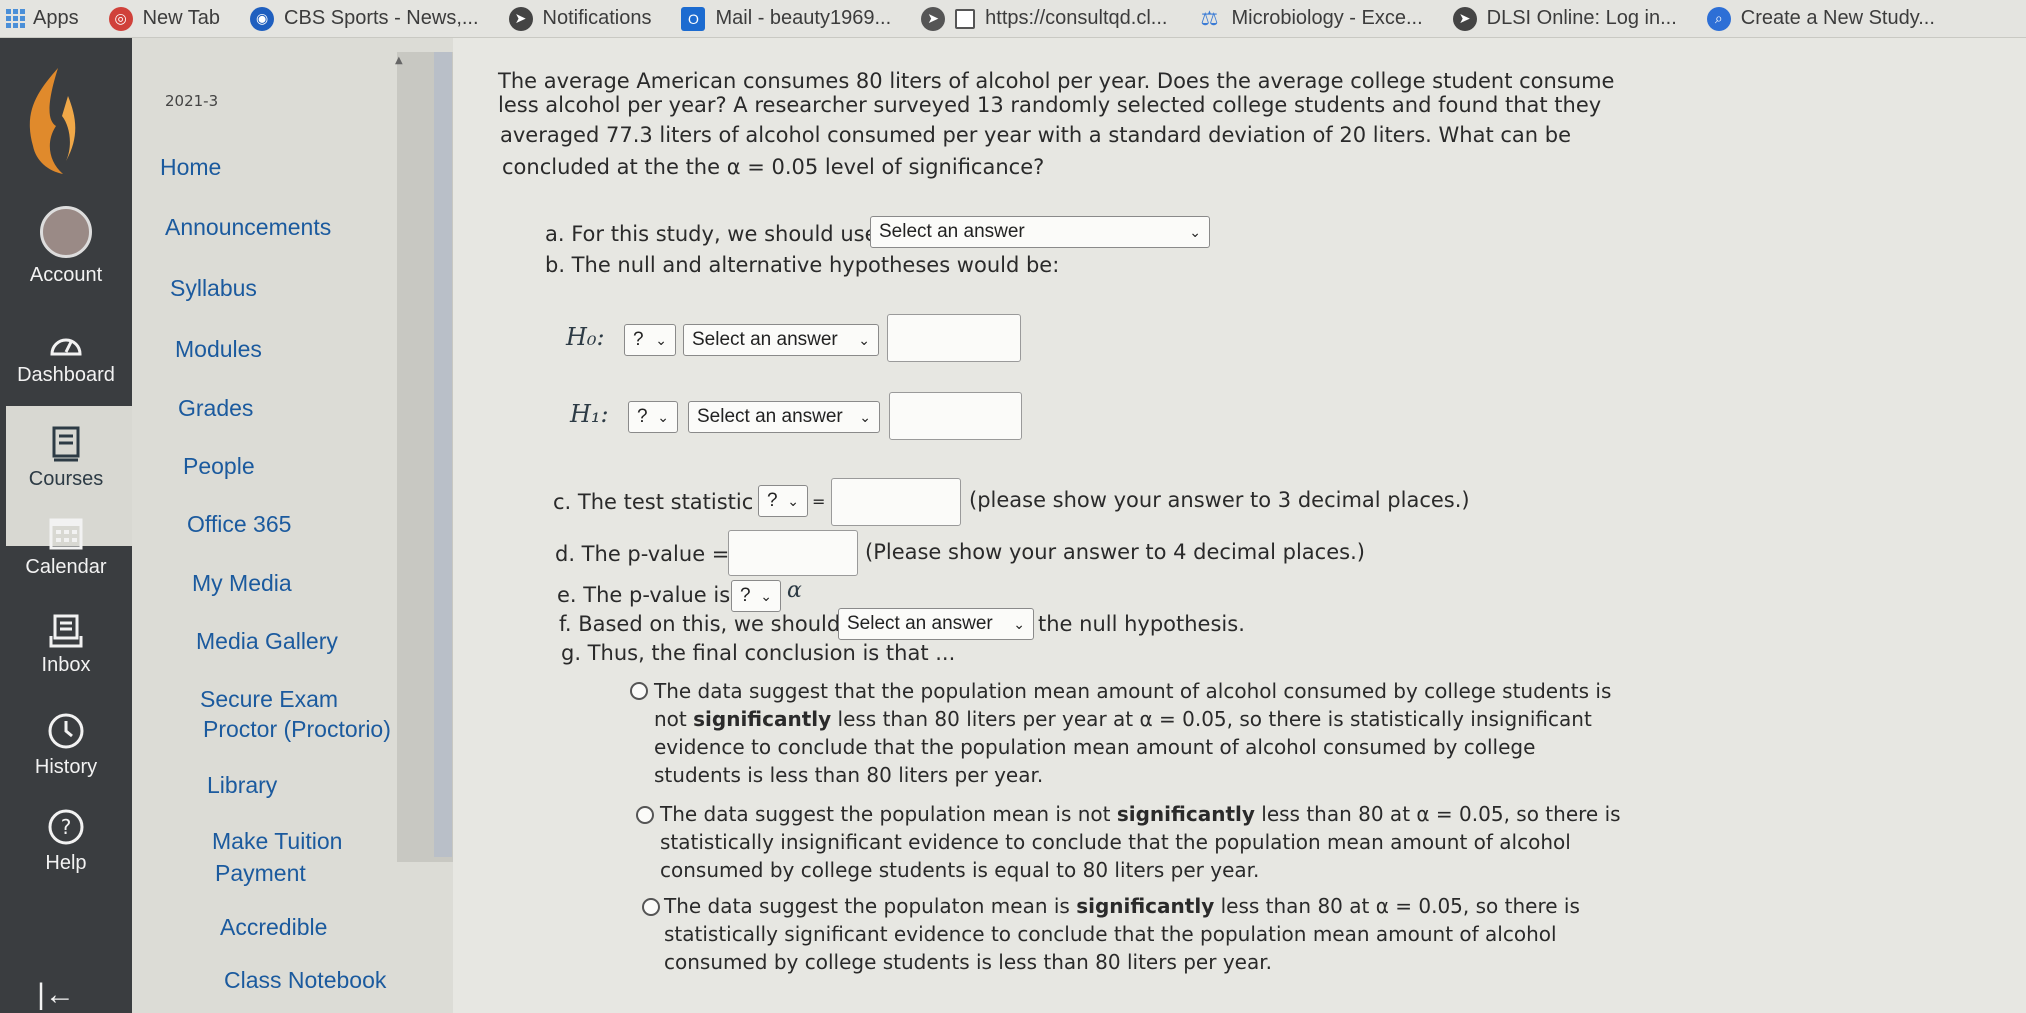 This screenshot has height=1013, width=2026. Describe the element at coordinates (66, 731) in the screenshot. I see `history-clock-icon` at that location.